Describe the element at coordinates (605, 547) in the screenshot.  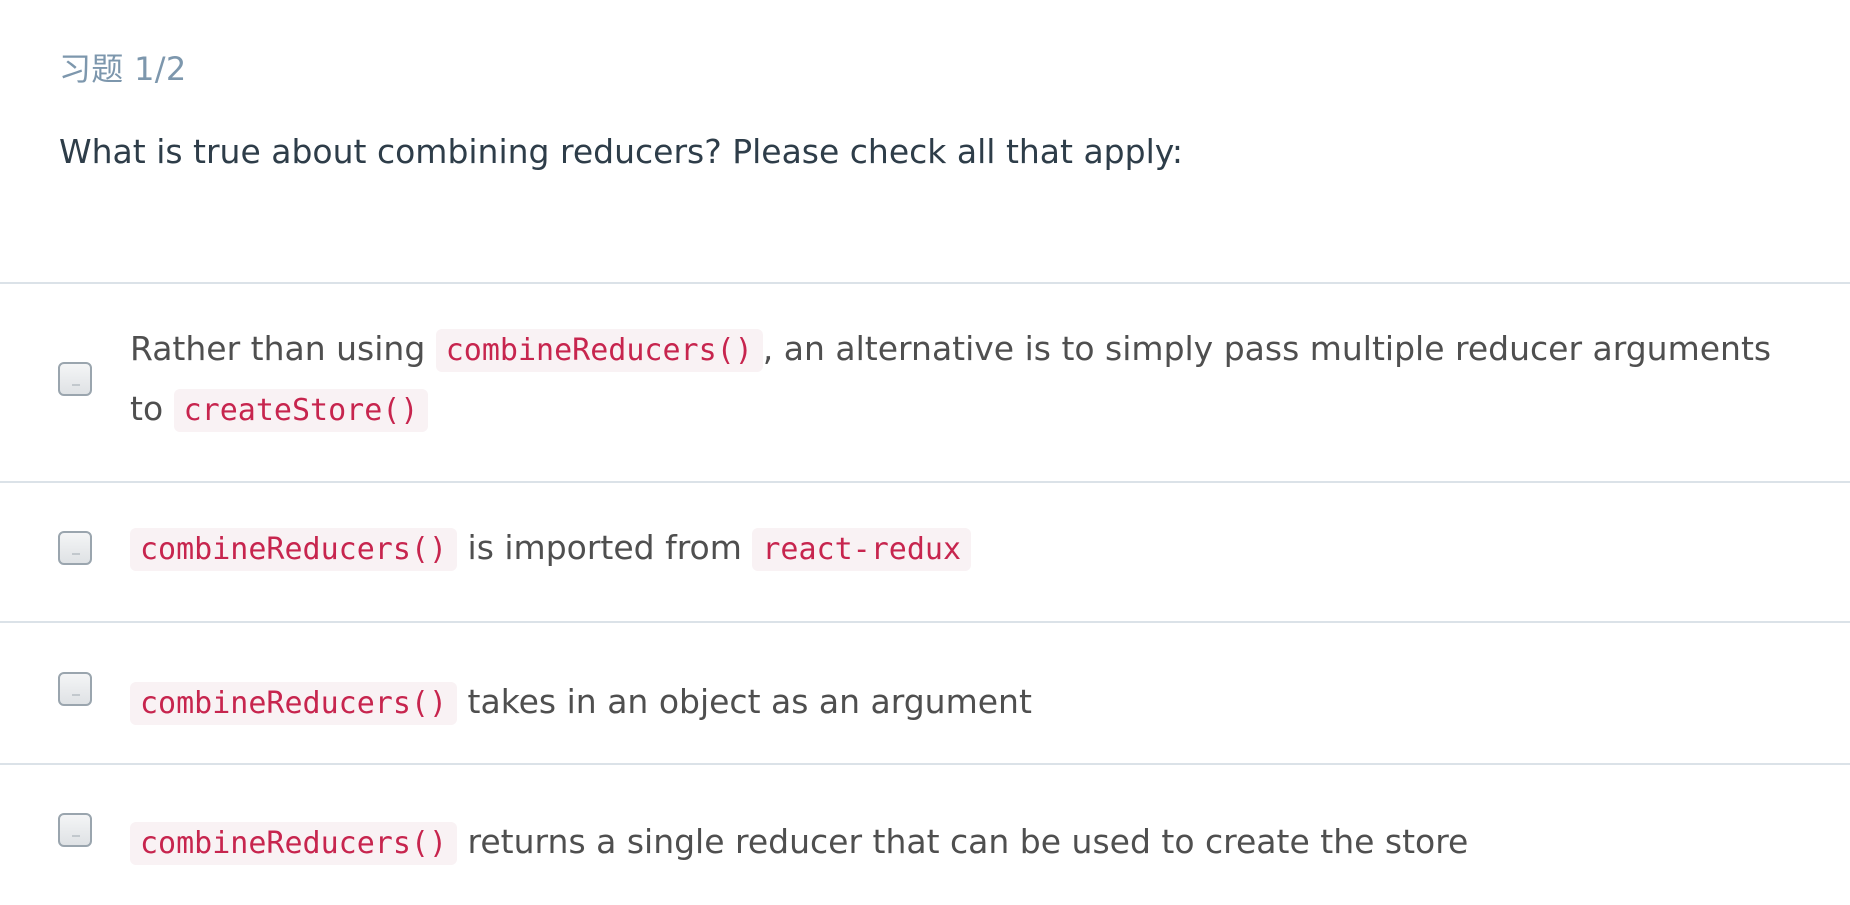
I see `option-text-segment: is imported from` at that location.